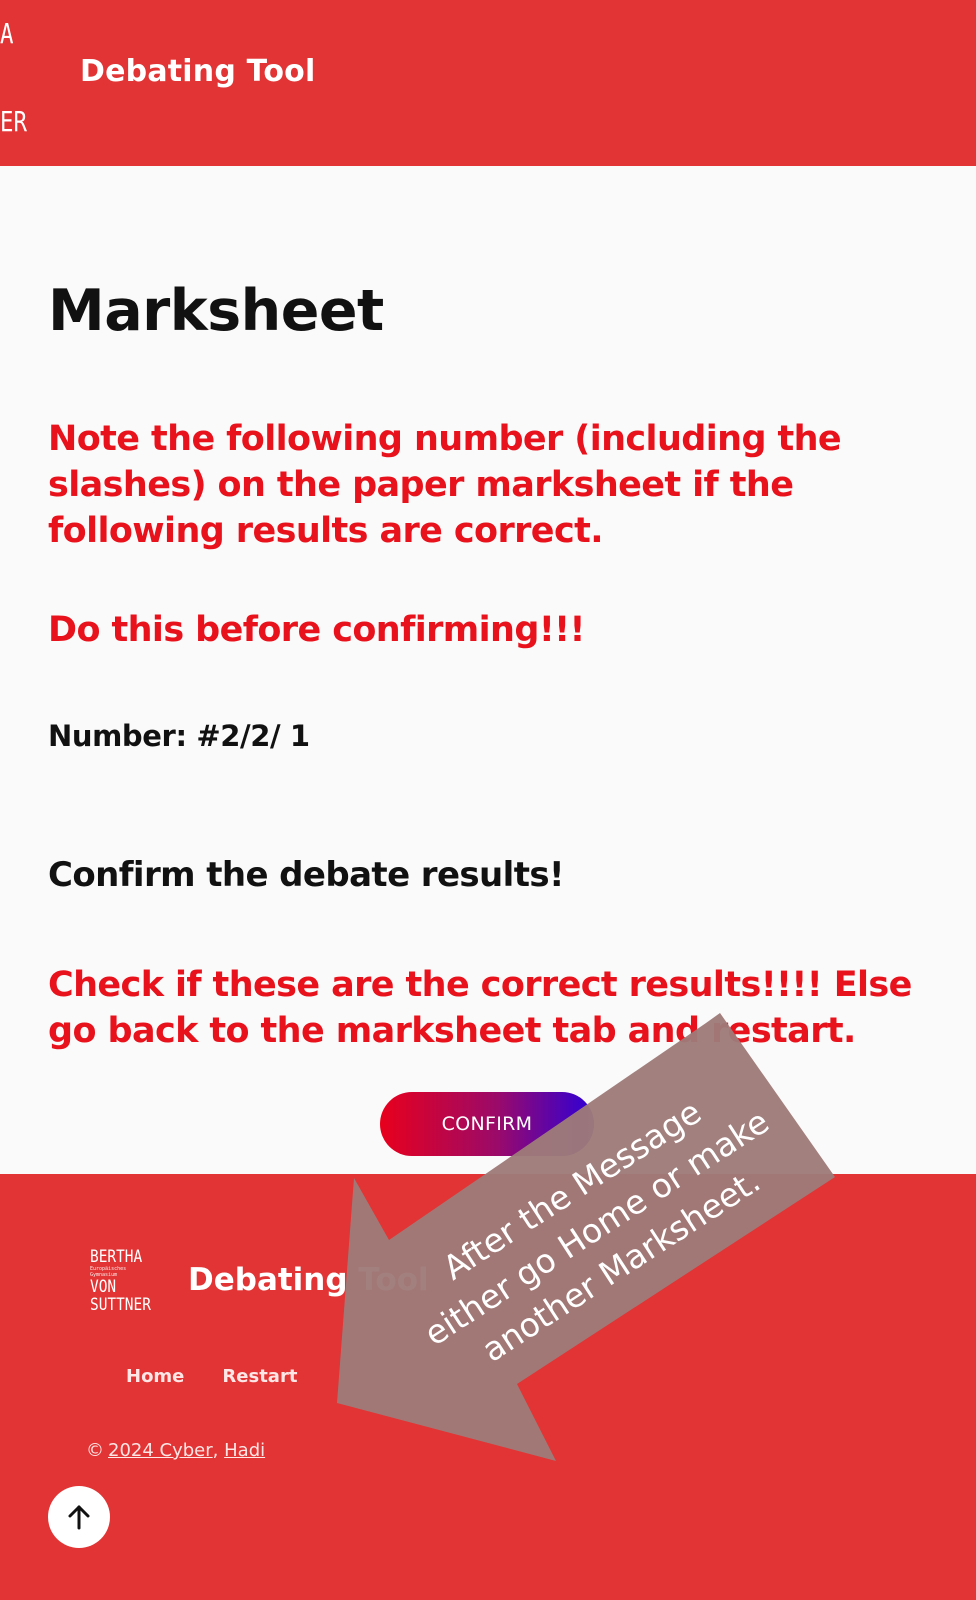 The height and width of the screenshot is (1600, 976). What do you see at coordinates (160, 1450) in the screenshot?
I see `copyright-link-cyber: 2024 Cyber` at bounding box center [160, 1450].